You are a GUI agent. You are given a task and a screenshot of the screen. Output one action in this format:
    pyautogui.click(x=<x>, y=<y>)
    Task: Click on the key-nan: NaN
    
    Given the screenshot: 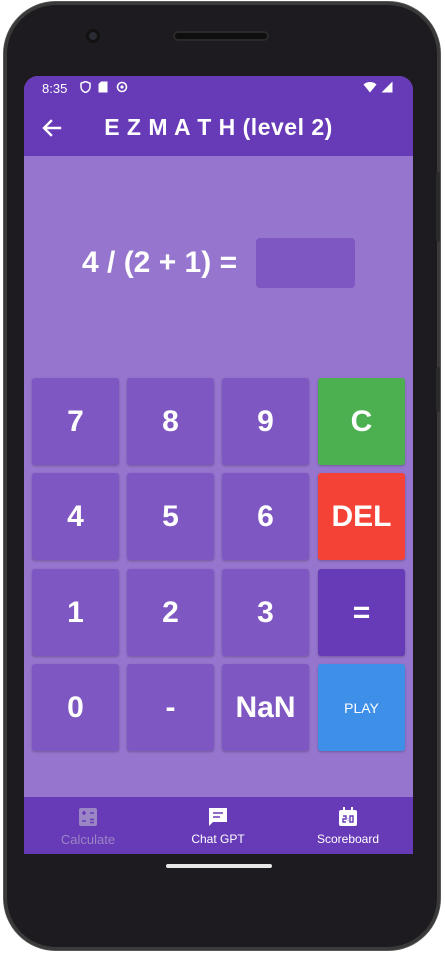 What is the action you would take?
    pyautogui.click(x=265, y=707)
    